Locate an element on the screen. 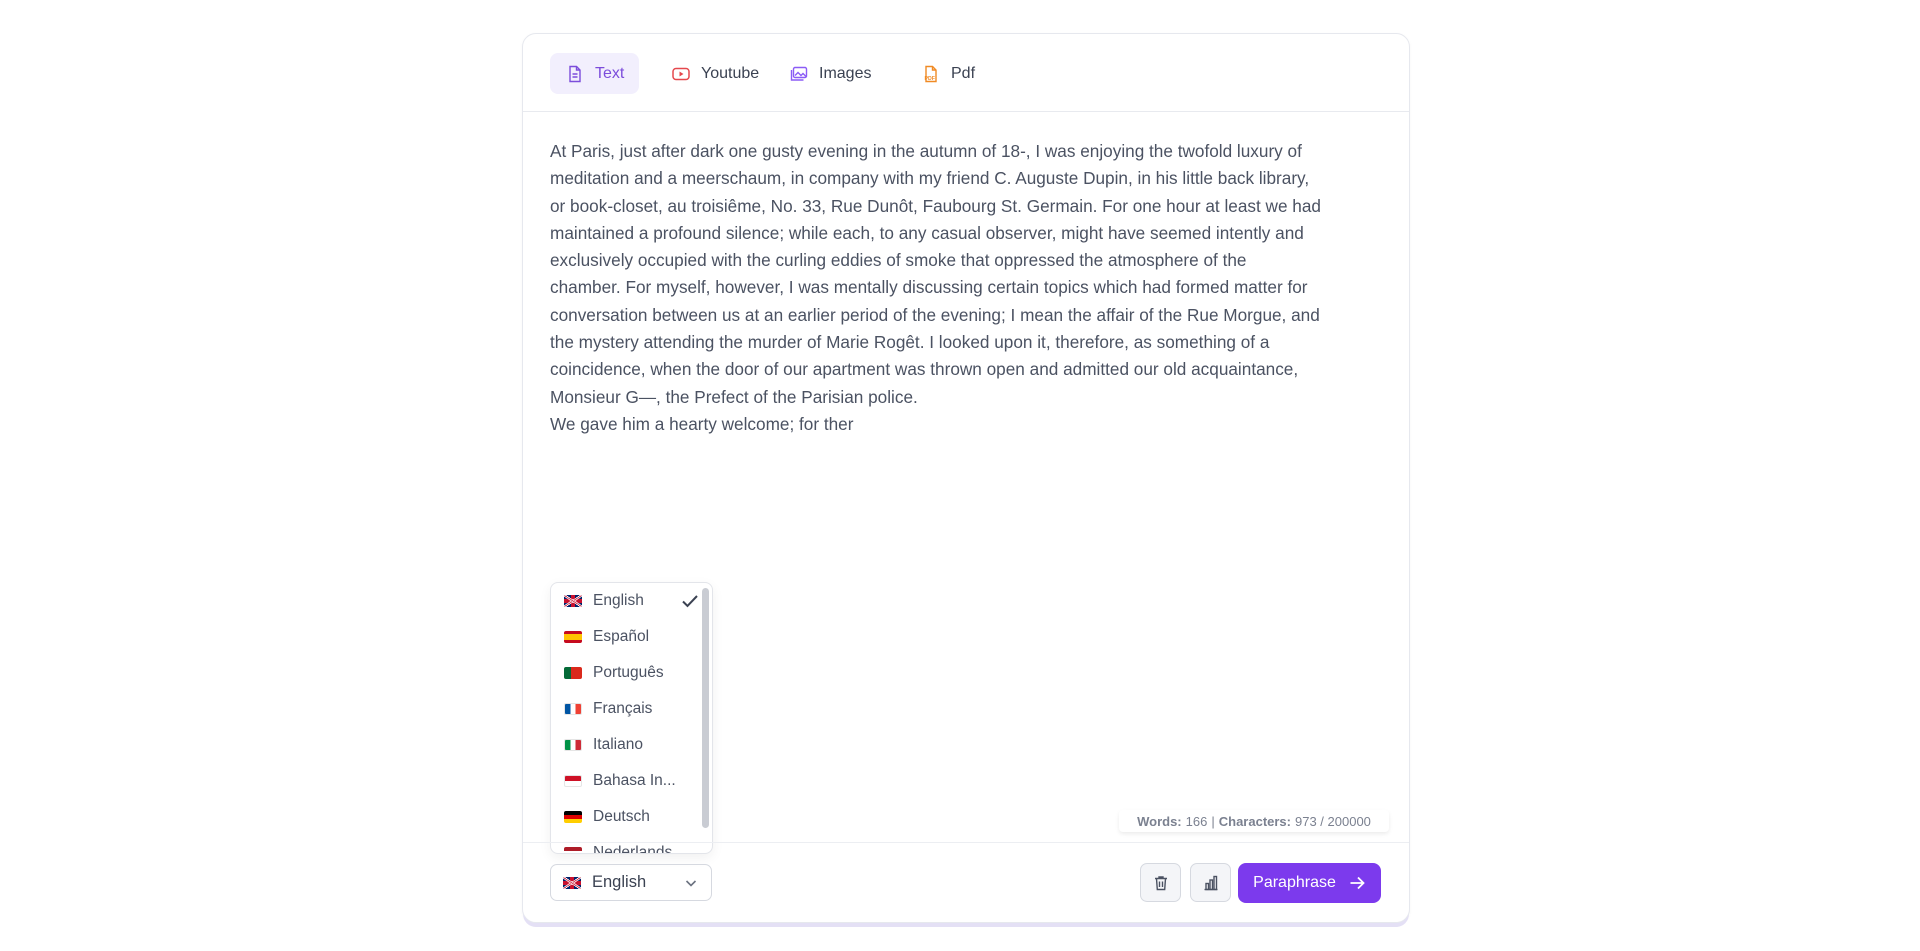  language-option-italiano: Italiano is located at coordinates (626, 745).